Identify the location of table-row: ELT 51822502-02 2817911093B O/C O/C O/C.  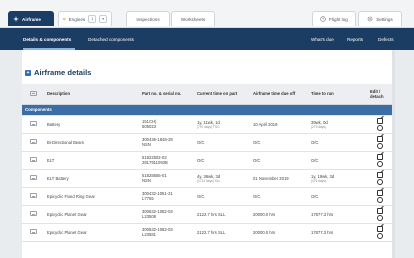
(207, 160).